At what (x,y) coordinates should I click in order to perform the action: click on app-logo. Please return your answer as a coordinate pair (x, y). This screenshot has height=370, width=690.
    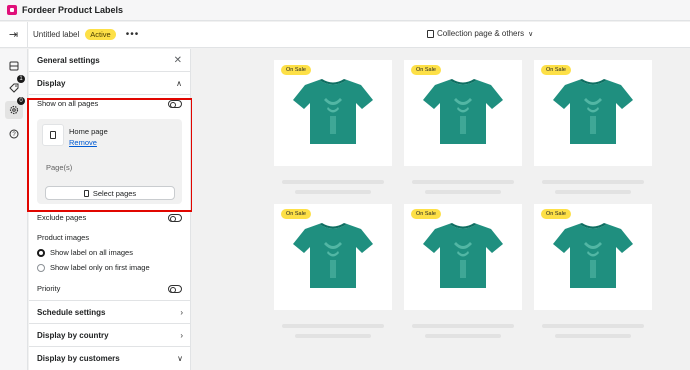
    Looking at the image, I should click on (12, 10).